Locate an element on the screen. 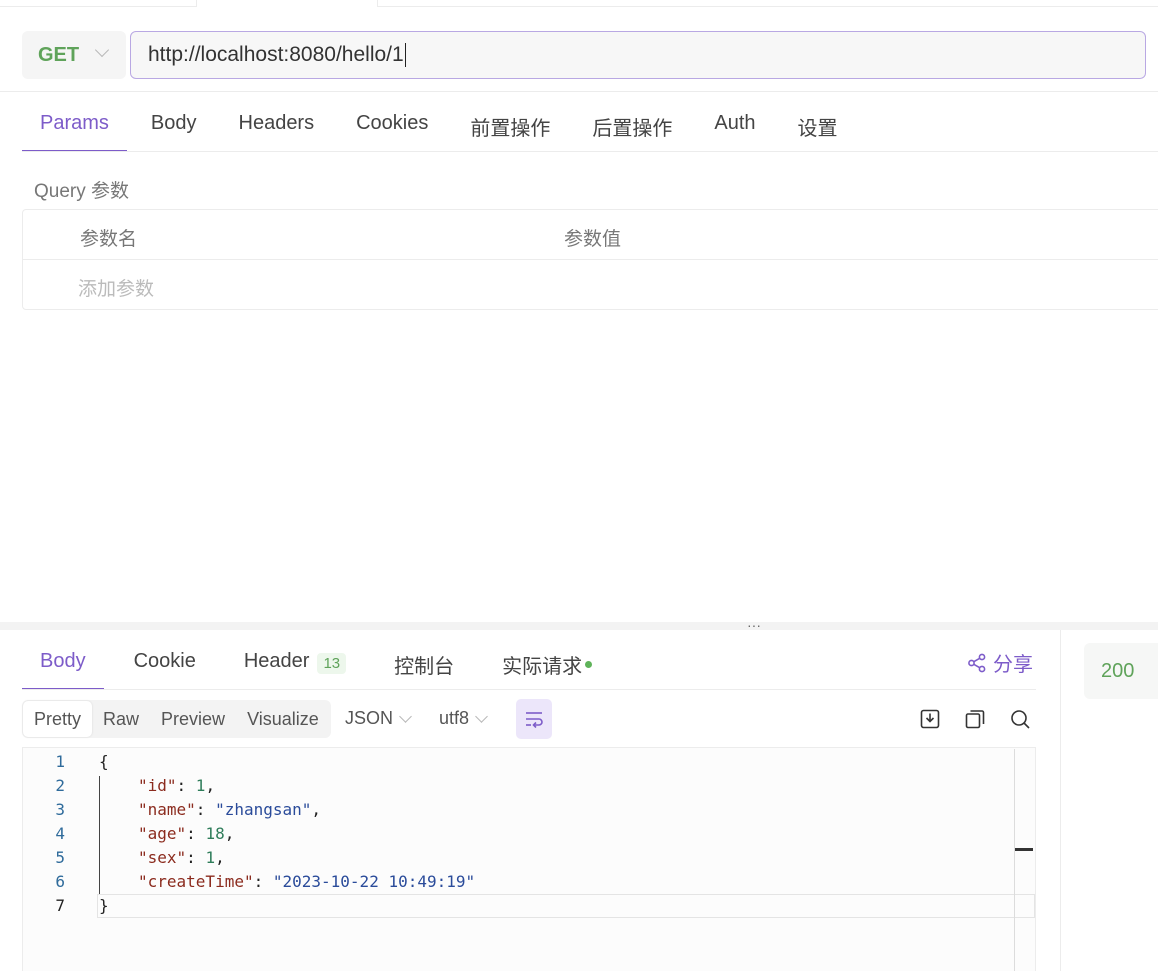 The height and width of the screenshot is (971, 1158). search-icon is located at coordinates (1020, 719).